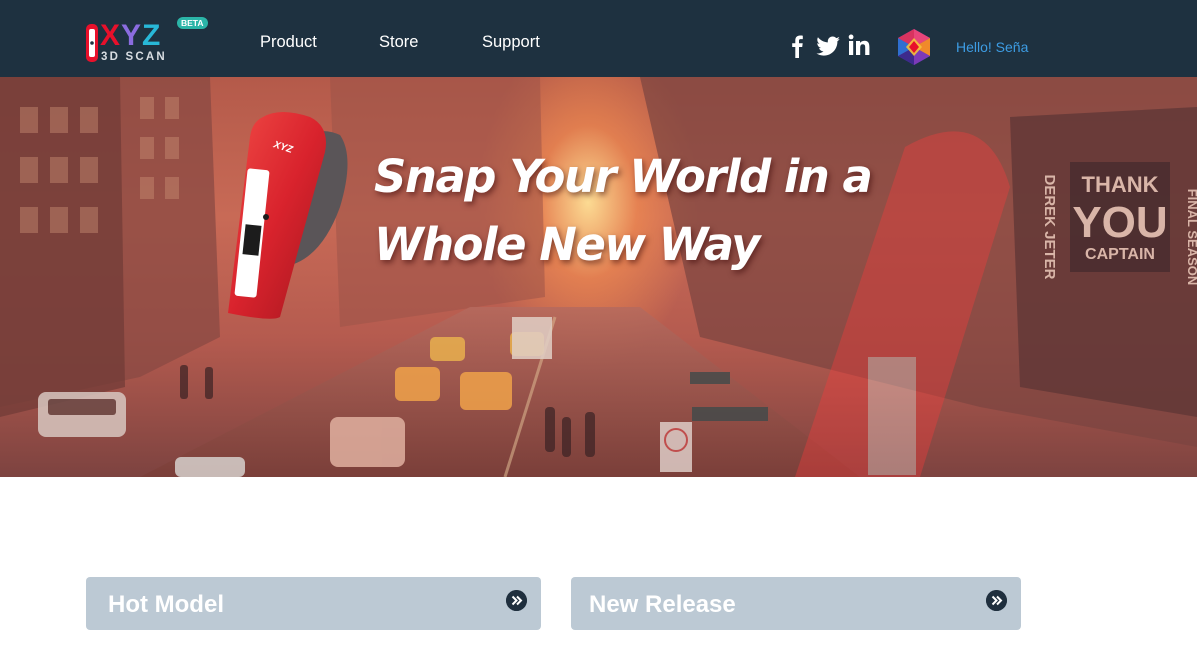 The width and height of the screenshot is (1197, 649). Describe the element at coordinates (1119, 222) in the screenshot. I see `billboard-text-you: YOU` at that location.